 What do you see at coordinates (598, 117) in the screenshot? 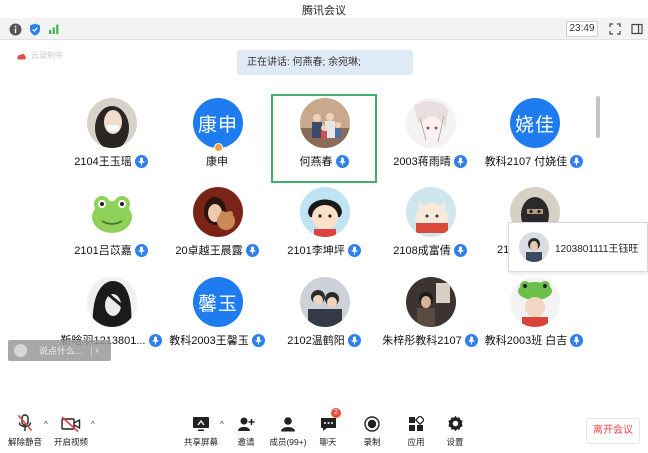
I see `grid-scrollbar` at bounding box center [598, 117].